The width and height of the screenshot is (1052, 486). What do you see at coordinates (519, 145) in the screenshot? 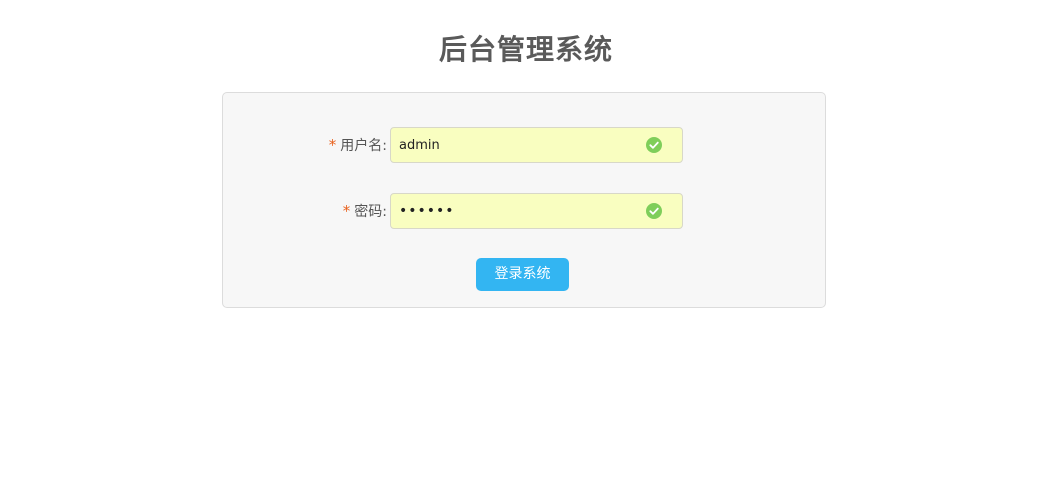
I see `username-input` at bounding box center [519, 145].